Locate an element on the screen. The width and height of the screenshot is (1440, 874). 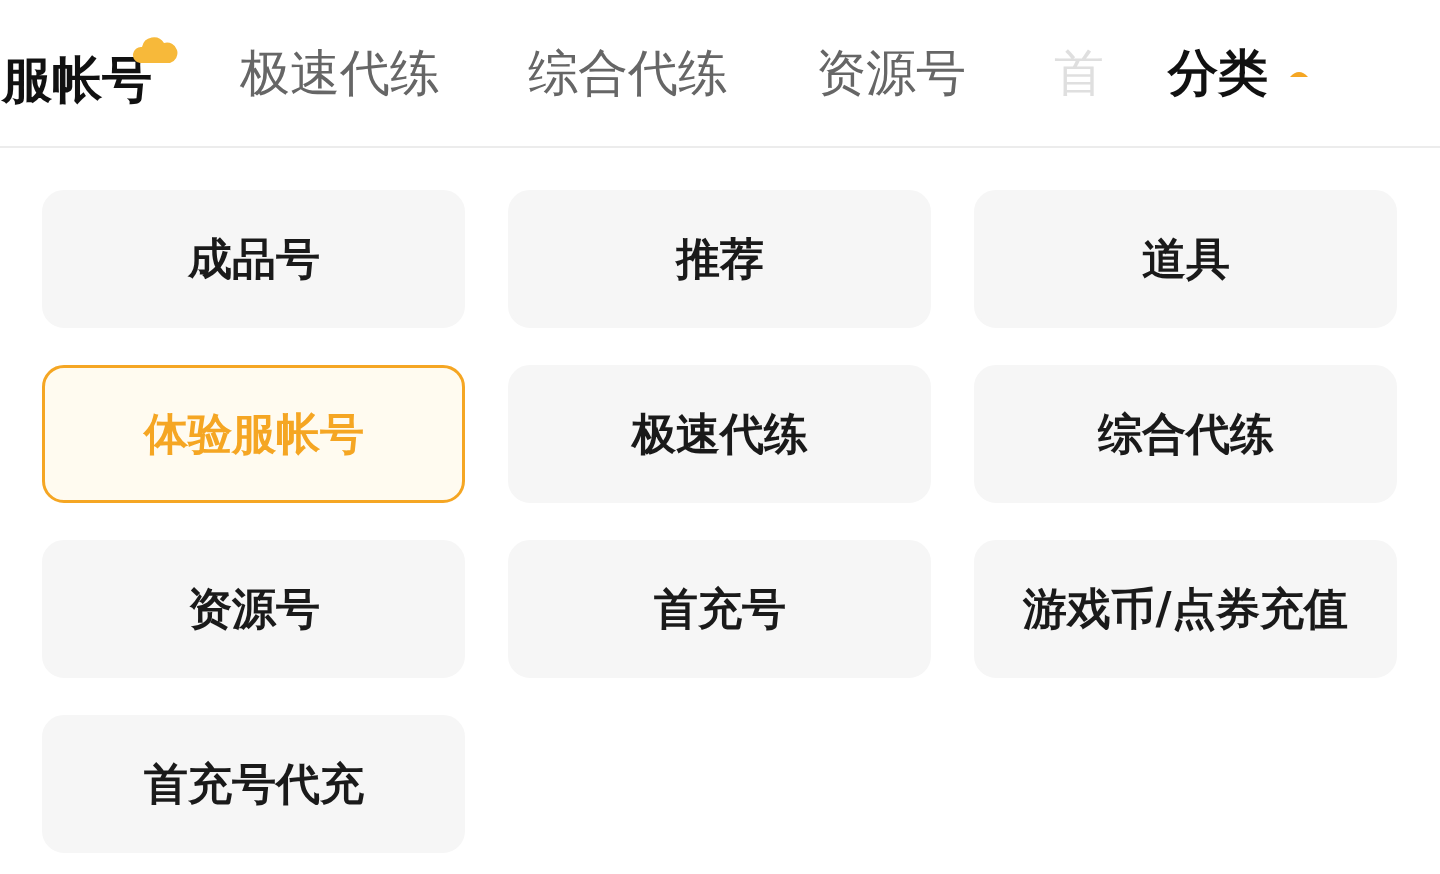
category-option: 首充号 is located at coordinates (719, 609).